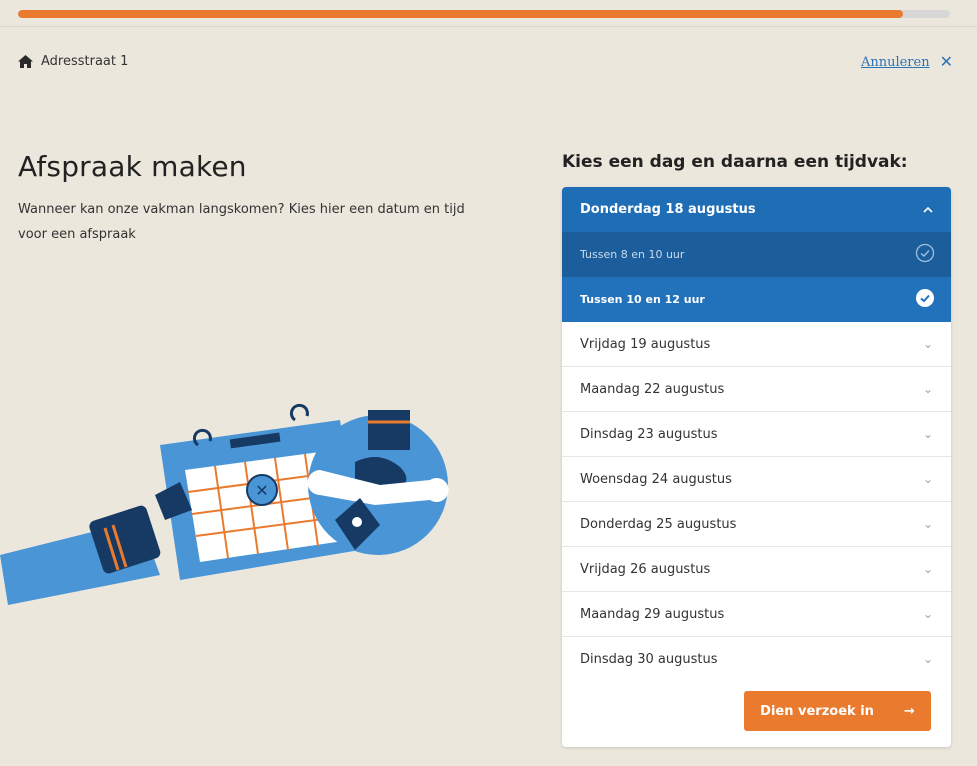 This screenshot has height=766, width=977. Describe the element at coordinates (652, 614) in the screenshot. I see `day-label: Maandag 29 augustus` at that location.